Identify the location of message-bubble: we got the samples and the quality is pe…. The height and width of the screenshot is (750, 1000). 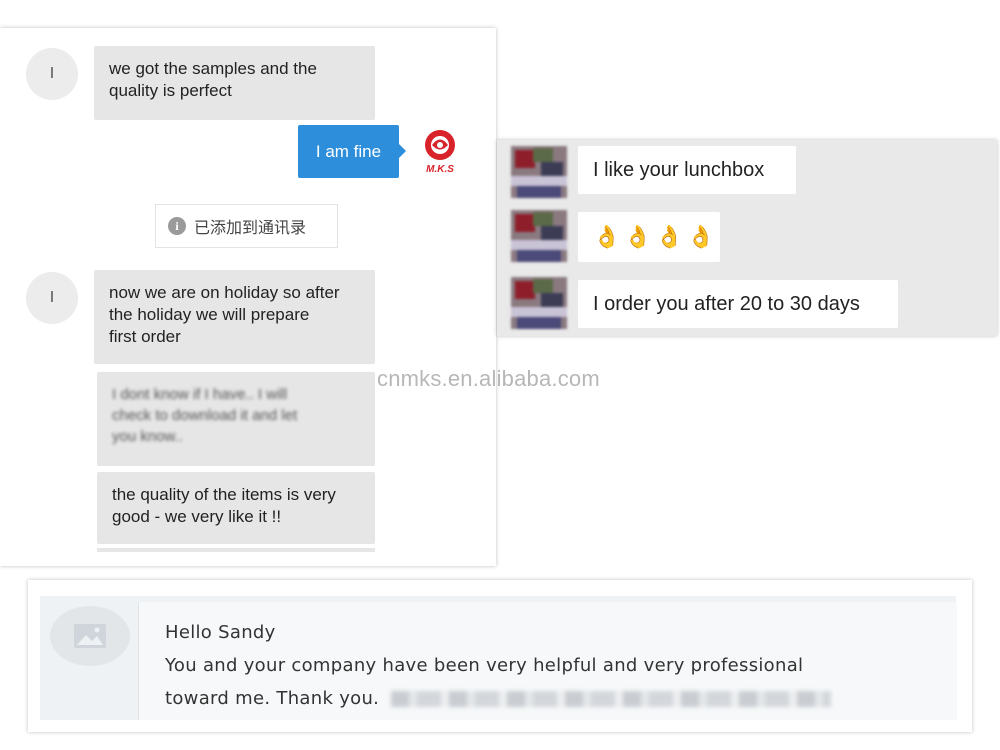
(234, 83).